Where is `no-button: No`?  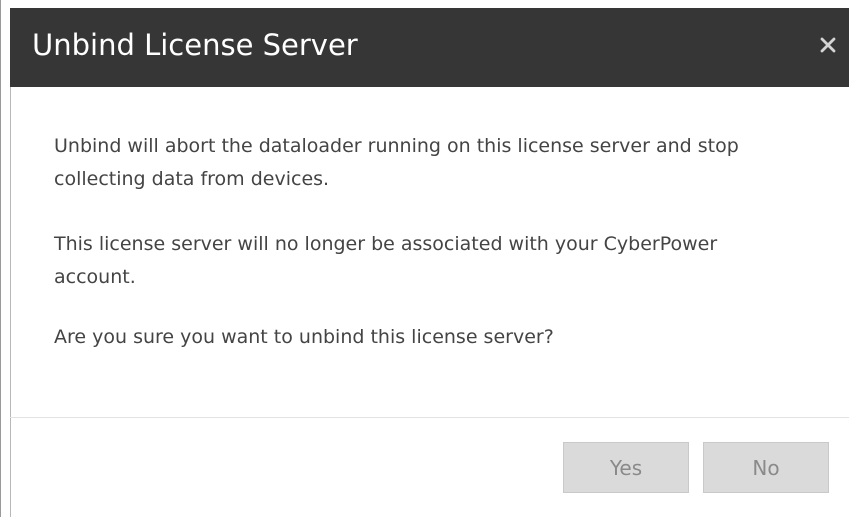 no-button: No is located at coordinates (766, 467).